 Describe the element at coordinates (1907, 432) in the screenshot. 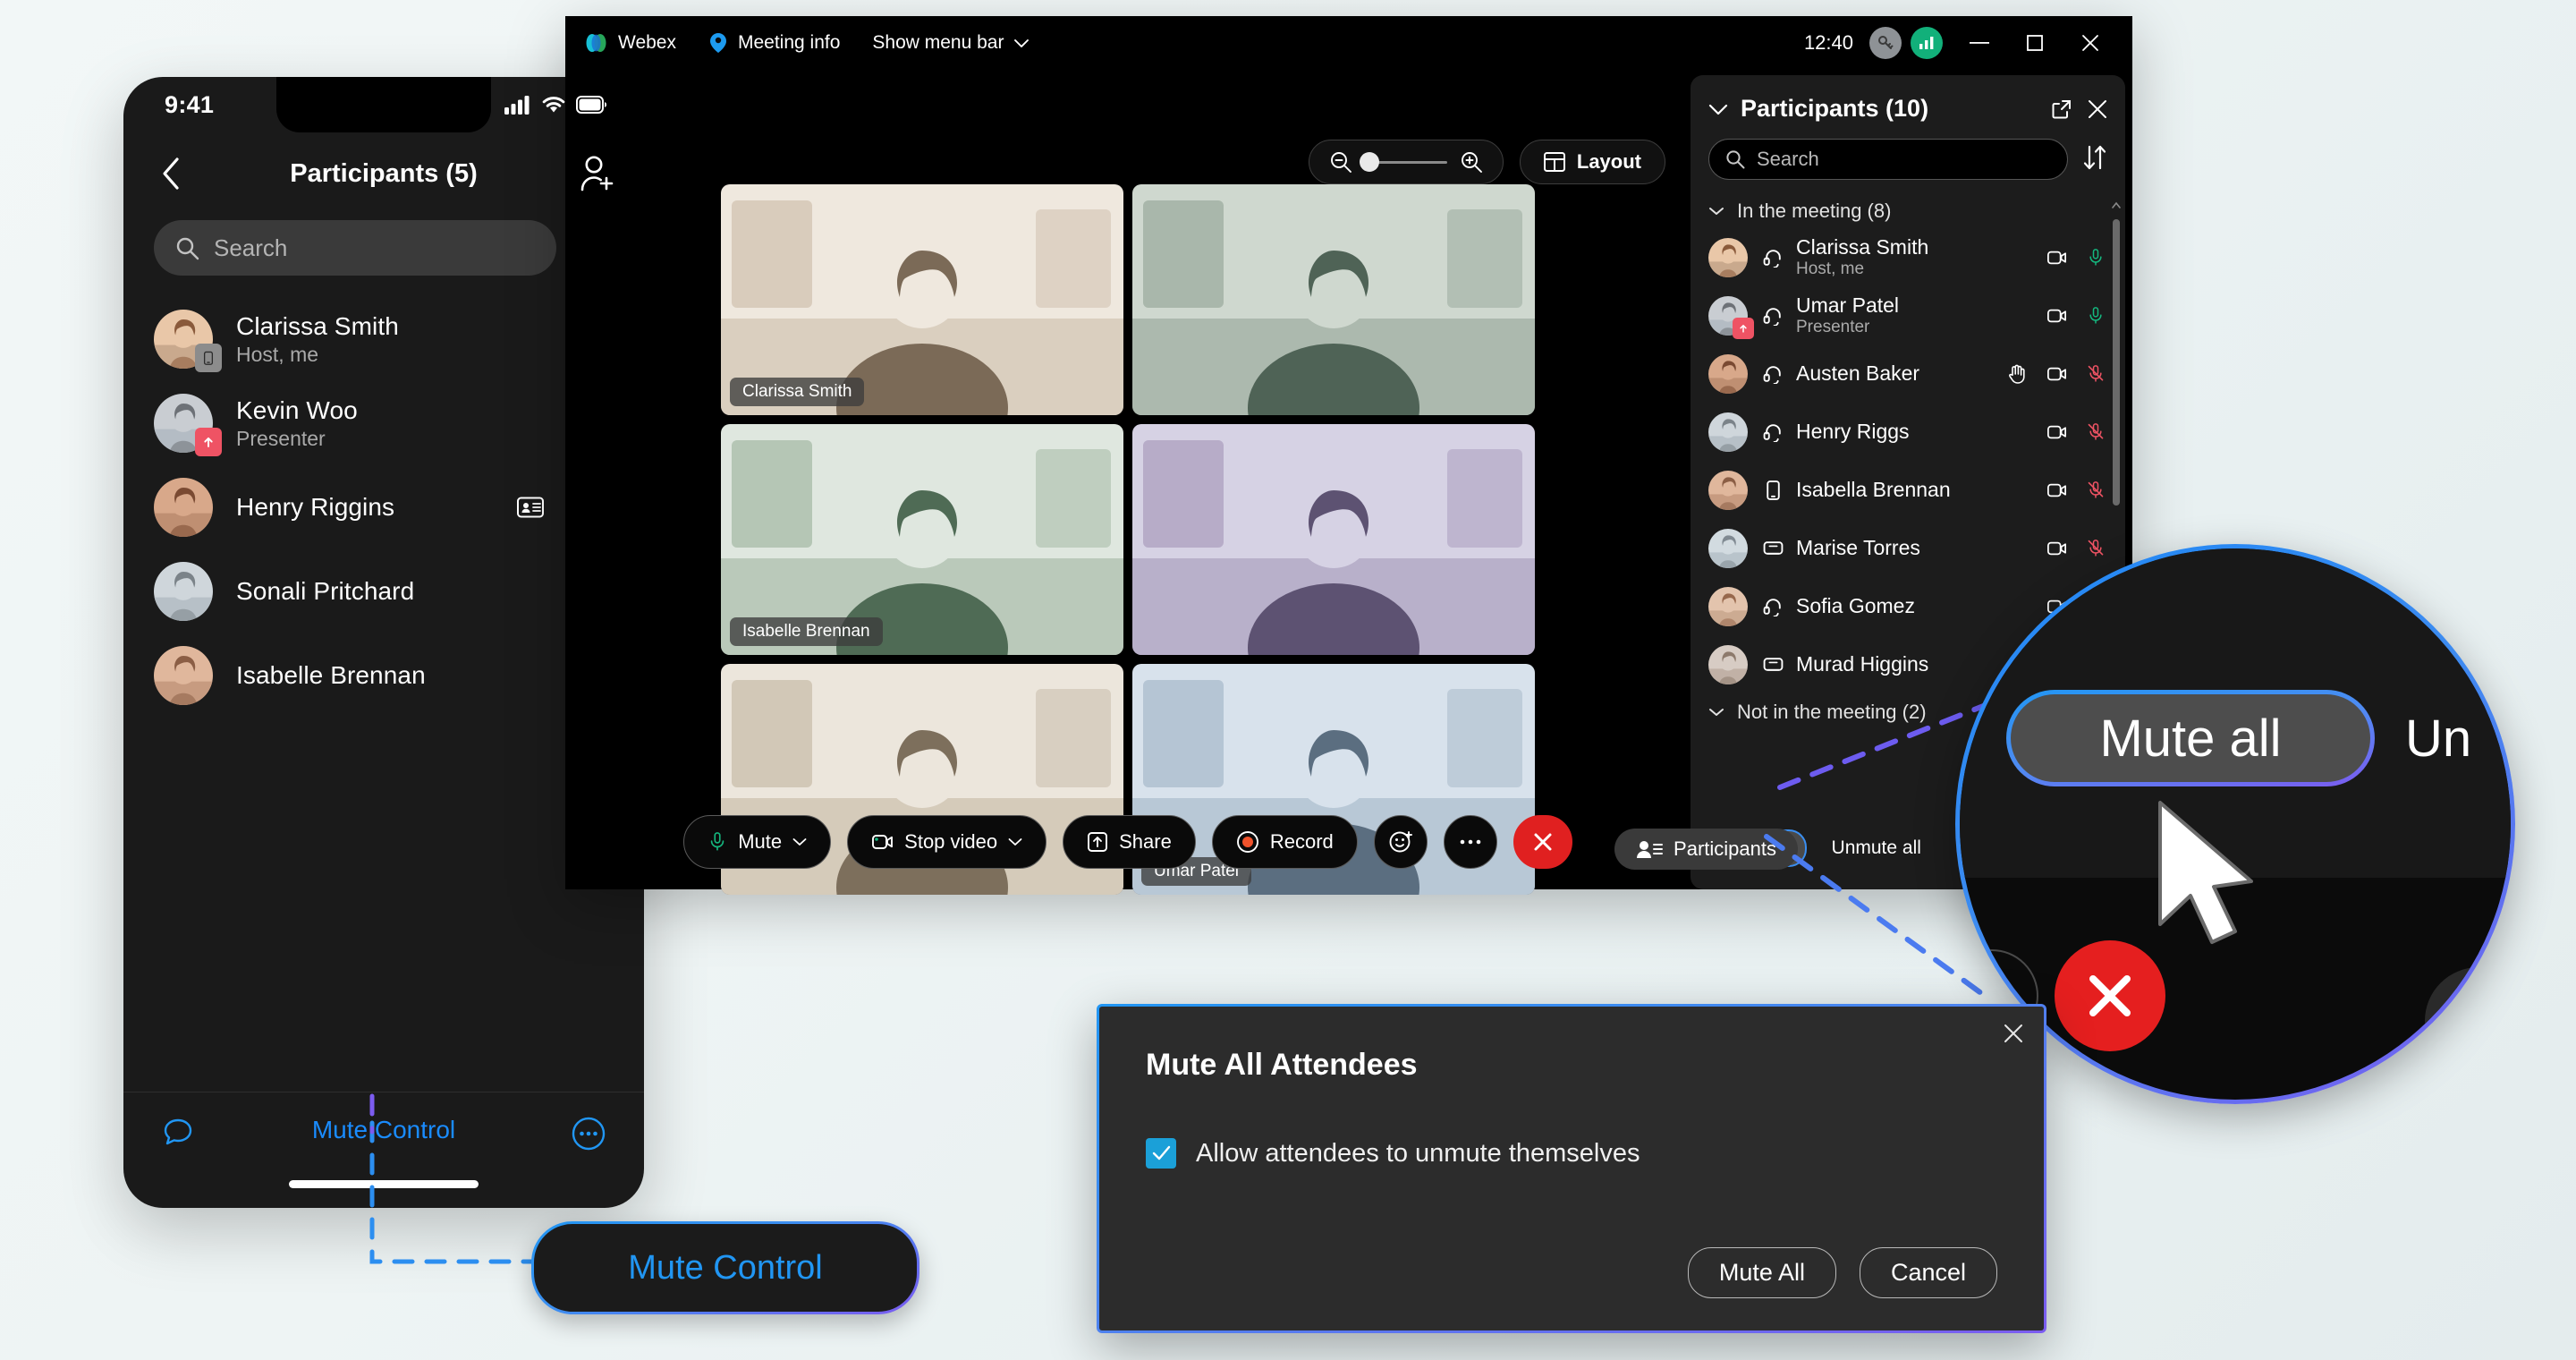

I see `table-row: Henry Riggs` at that location.